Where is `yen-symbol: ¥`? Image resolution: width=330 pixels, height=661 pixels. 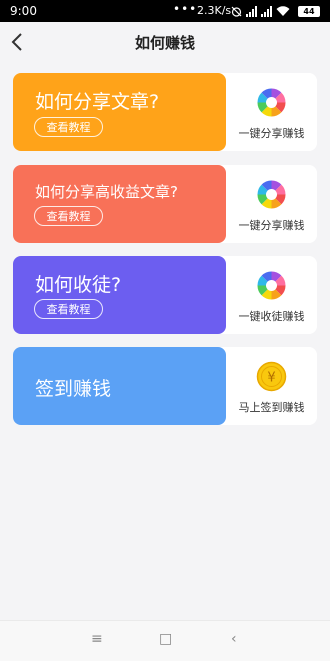
yen-symbol: ¥ is located at coordinates (271, 378).